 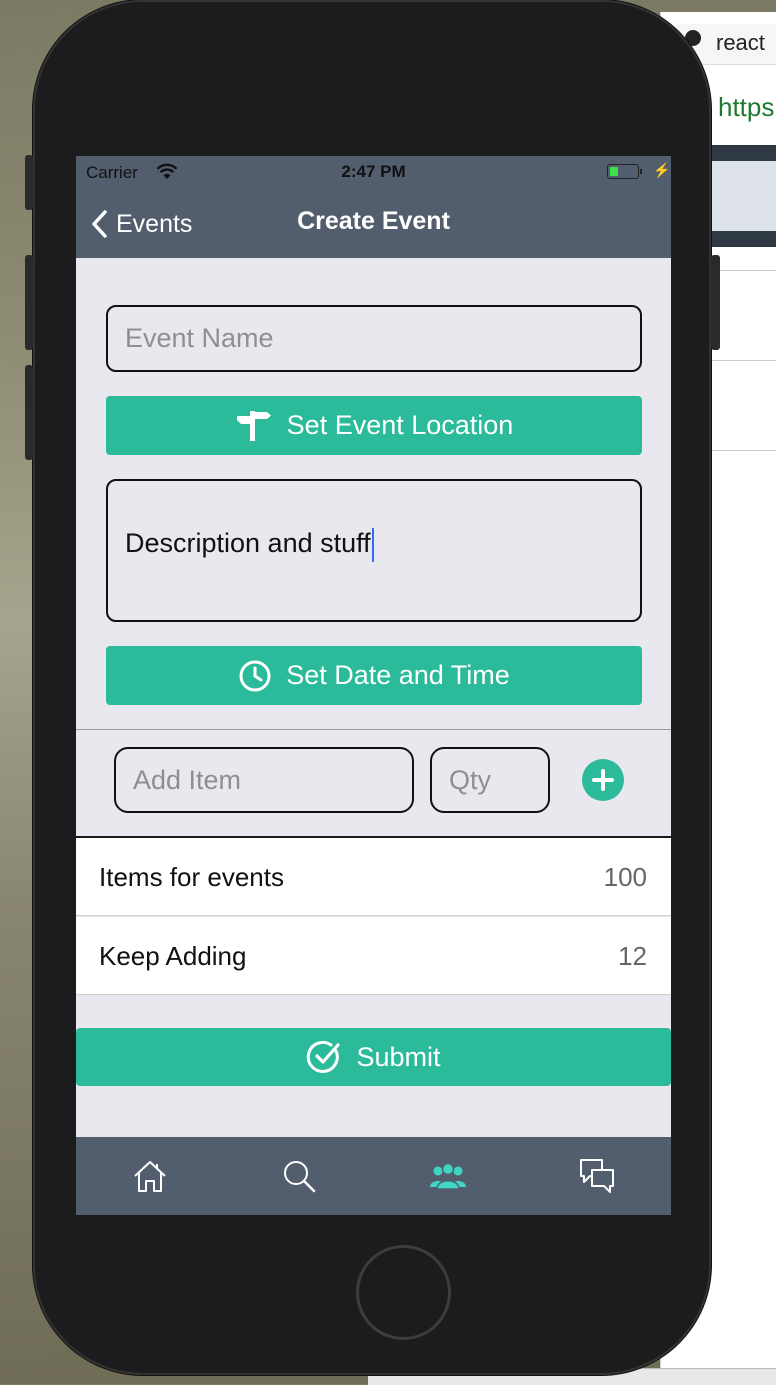 I want to click on mute-switch, so click(x=29, y=182).